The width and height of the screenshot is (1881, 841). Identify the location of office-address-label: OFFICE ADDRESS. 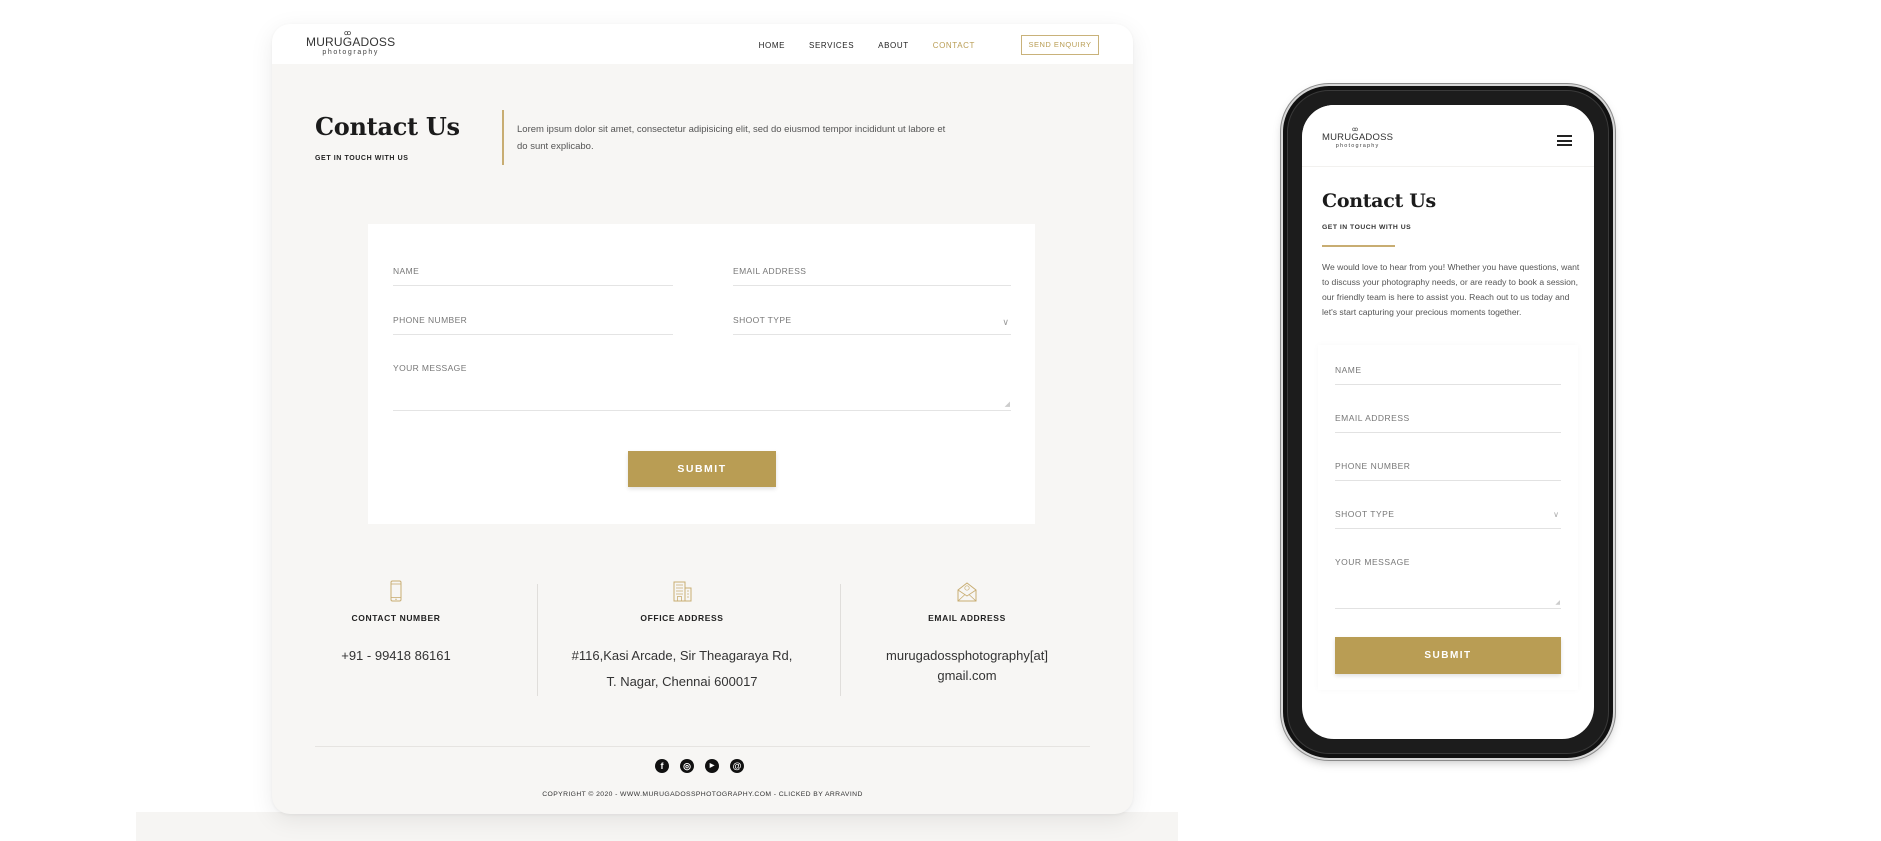
(682, 618).